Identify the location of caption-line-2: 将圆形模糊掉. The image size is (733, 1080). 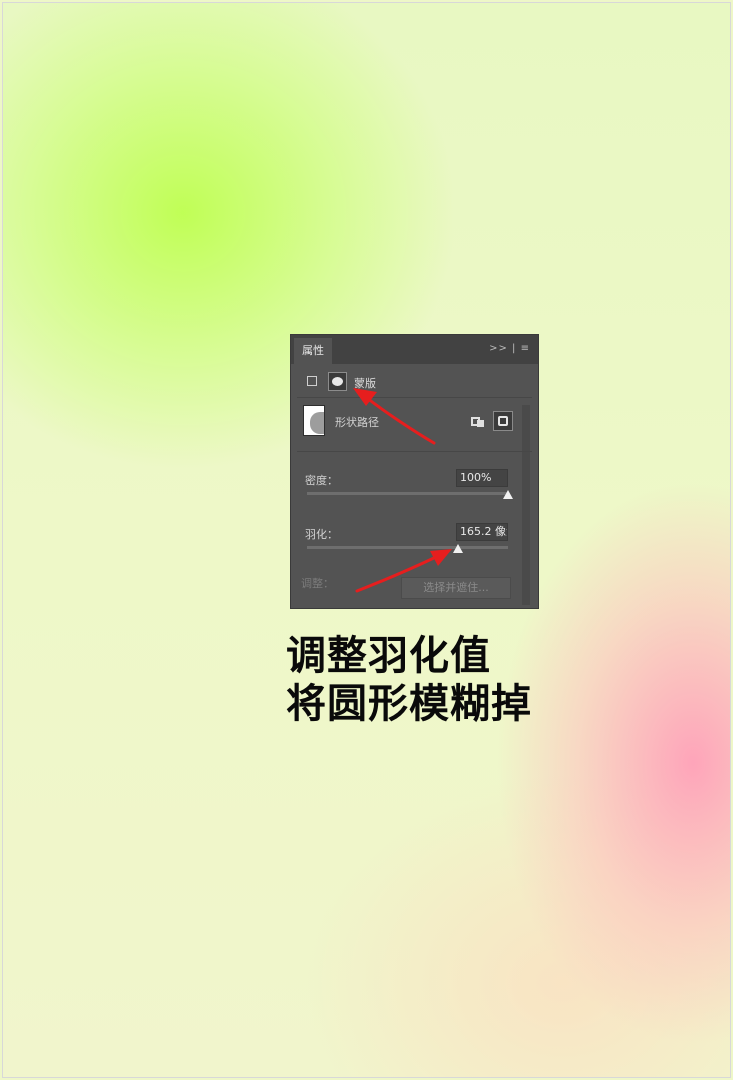
(409, 704).